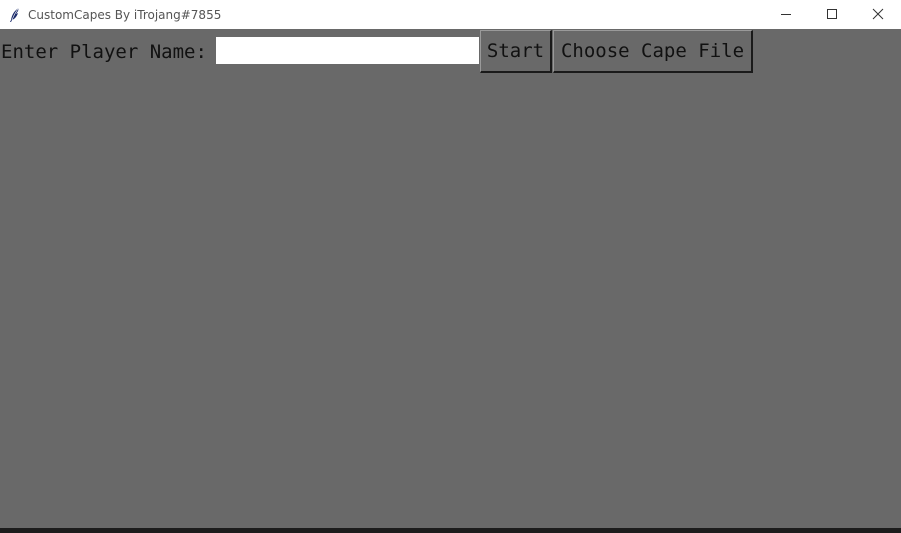 The height and width of the screenshot is (533, 901). What do you see at coordinates (450, 14) in the screenshot?
I see `title-bar: CustomCapes By iTrojang#7855` at bounding box center [450, 14].